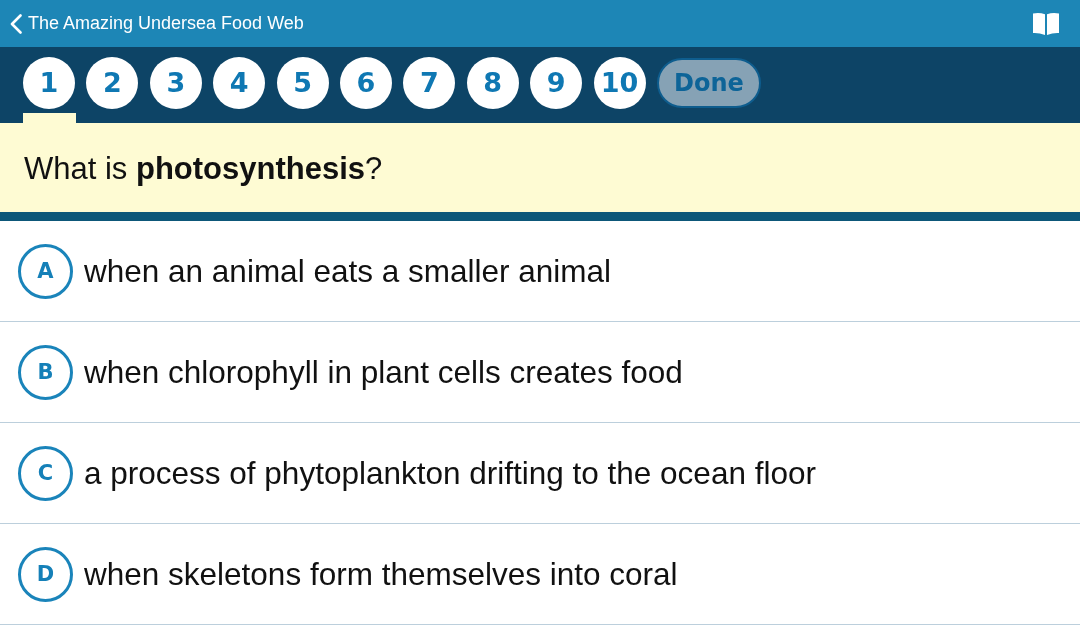 Image resolution: width=1080 pixels, height=632 pixels. Describe the element at coordinates (45, 372) in the screenshot. I see `answer-letter: B` at that location.